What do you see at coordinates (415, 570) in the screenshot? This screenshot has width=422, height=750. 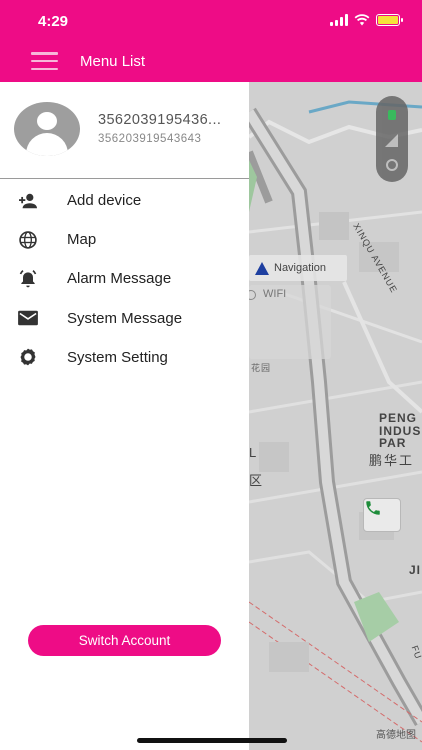 I see `map-partial-label: JI` at bounding box center [415, 570].